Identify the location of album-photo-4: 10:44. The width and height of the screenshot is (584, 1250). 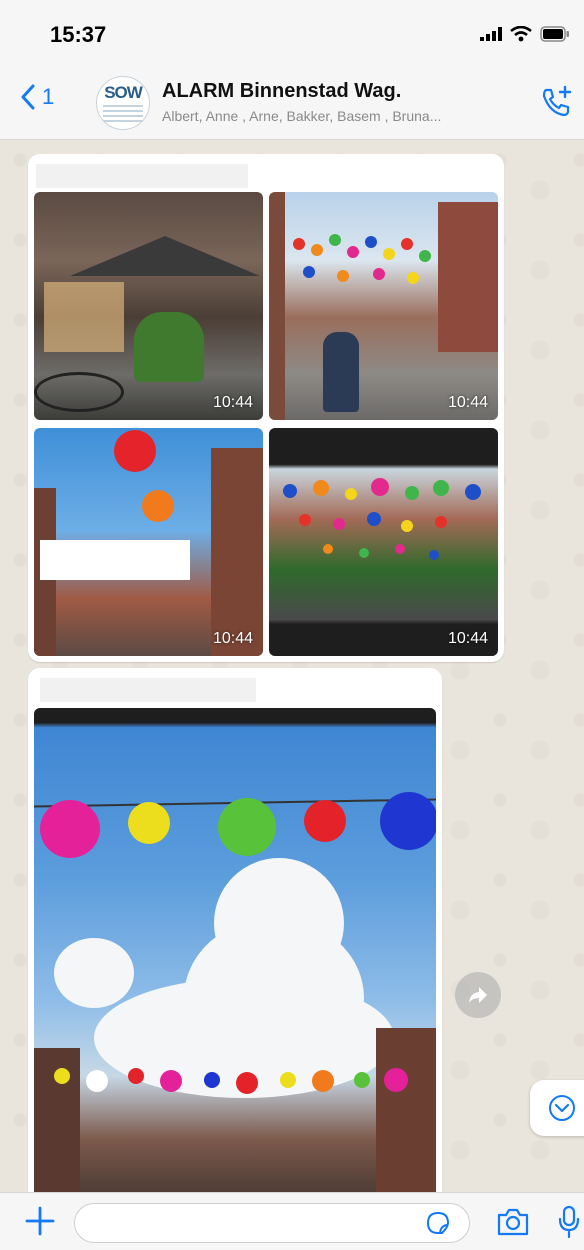
(383, 542).